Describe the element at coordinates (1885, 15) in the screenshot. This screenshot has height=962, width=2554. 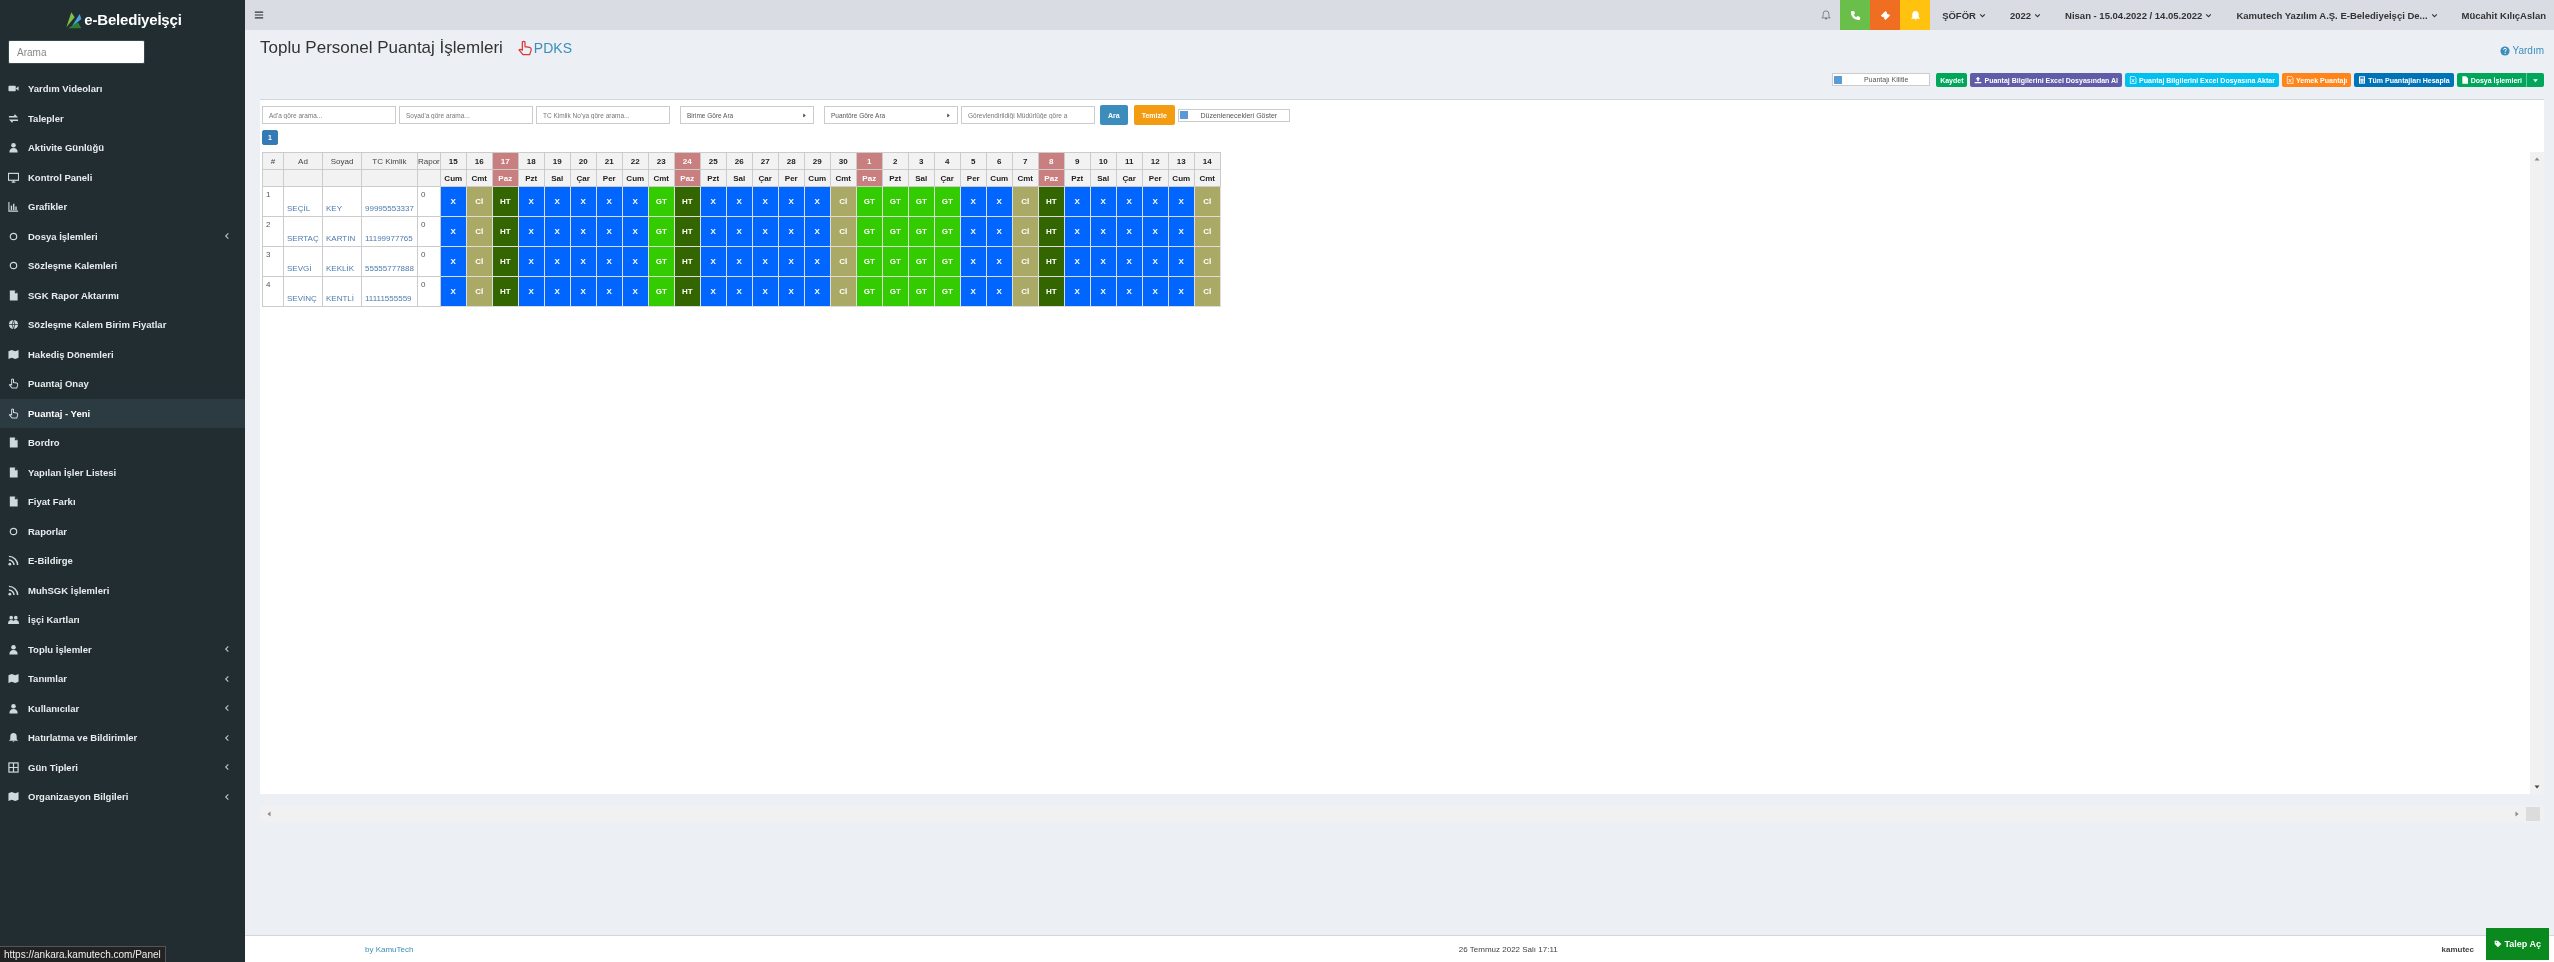
I see `ticket-button` at that location.